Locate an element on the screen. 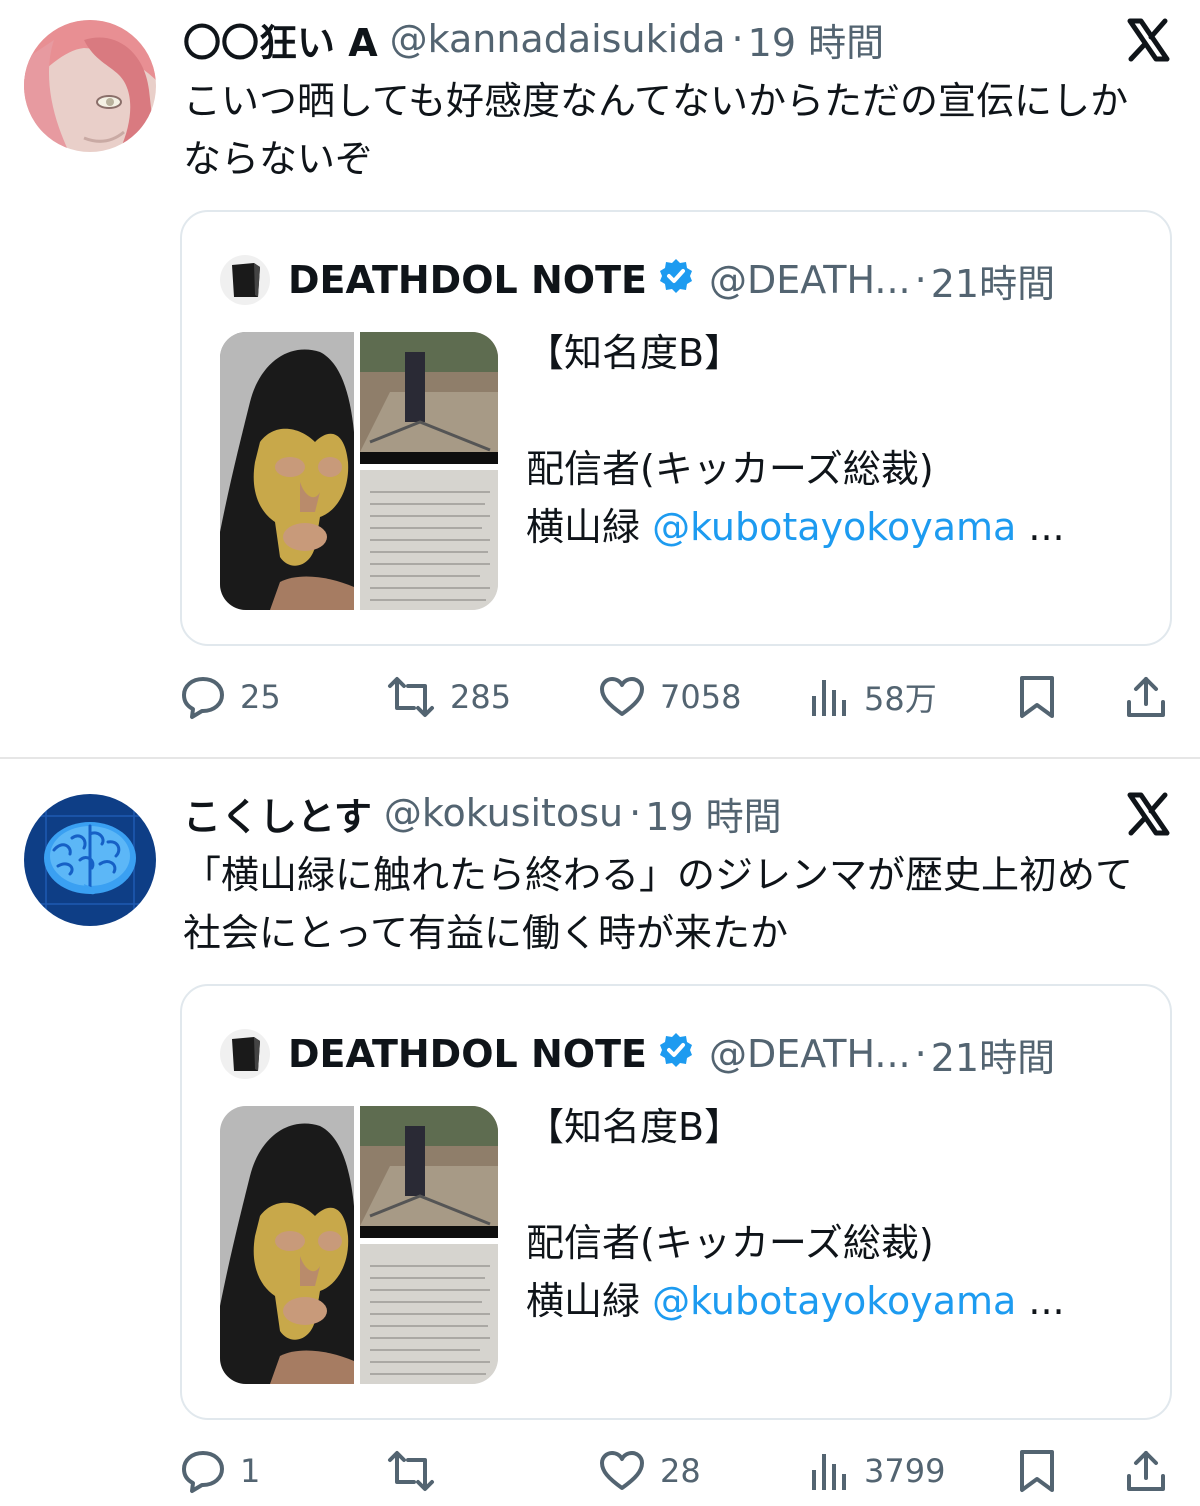  user-handle: @kannadaisukida is located at coordinates (558, 39).